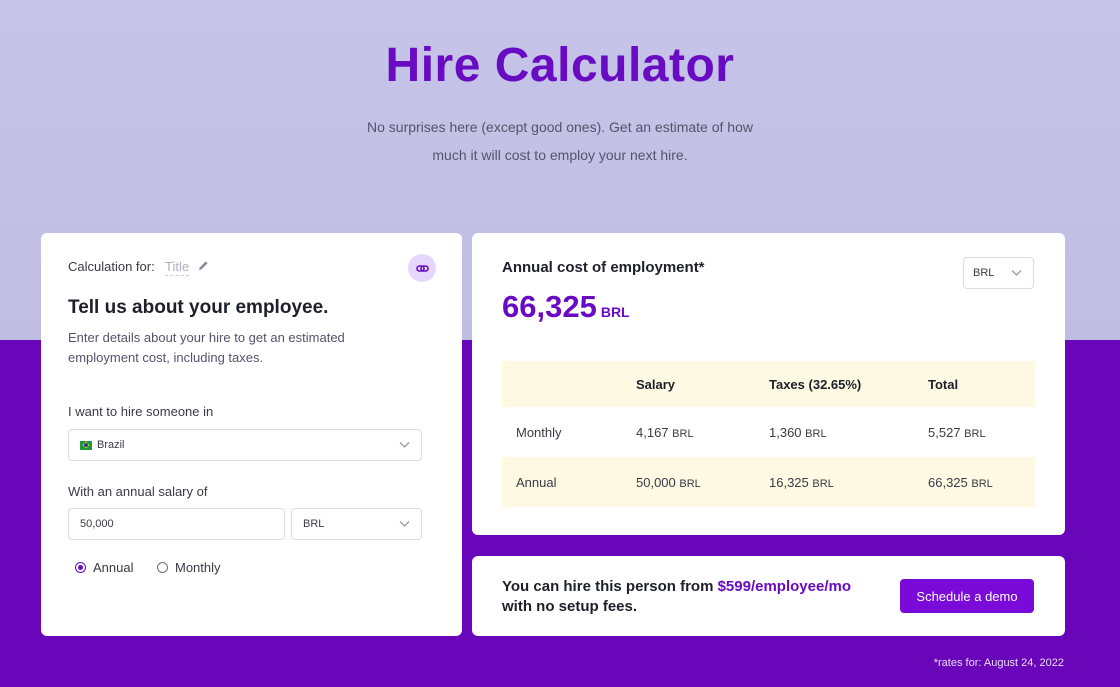 Image resolution: width=1120 pixels, height=687 pixels. I want to click on table-header-taxes: Taxes (32.65%), so click(848, 384).